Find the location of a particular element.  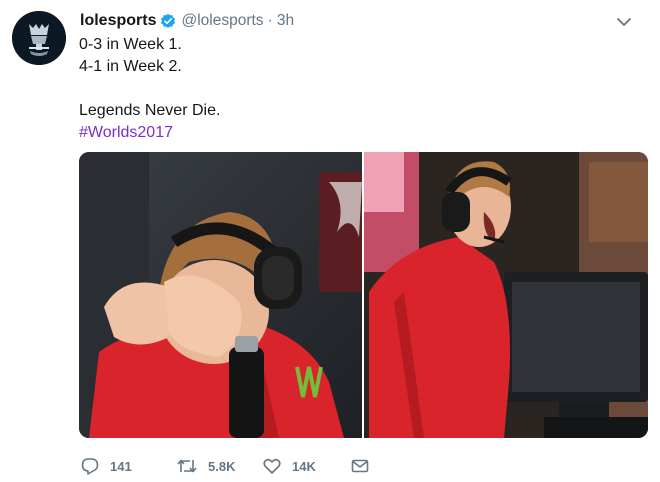

reply-count: 141 is located at coordinates (121, 466).